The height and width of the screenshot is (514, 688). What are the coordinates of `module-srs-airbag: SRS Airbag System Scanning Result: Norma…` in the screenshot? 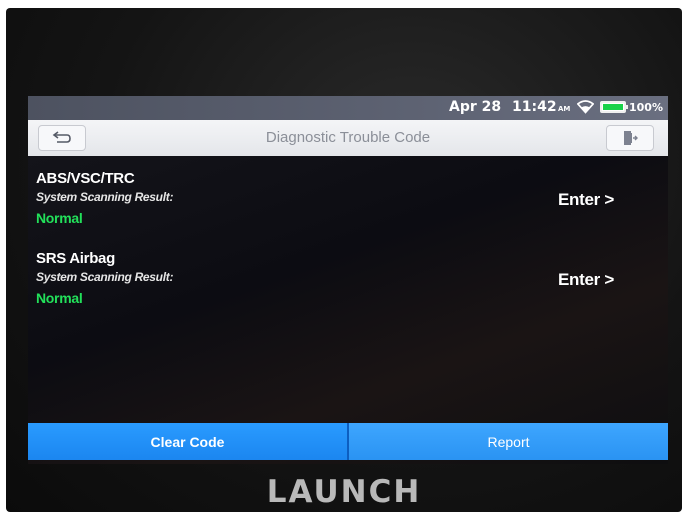 It's located at (346, 286).